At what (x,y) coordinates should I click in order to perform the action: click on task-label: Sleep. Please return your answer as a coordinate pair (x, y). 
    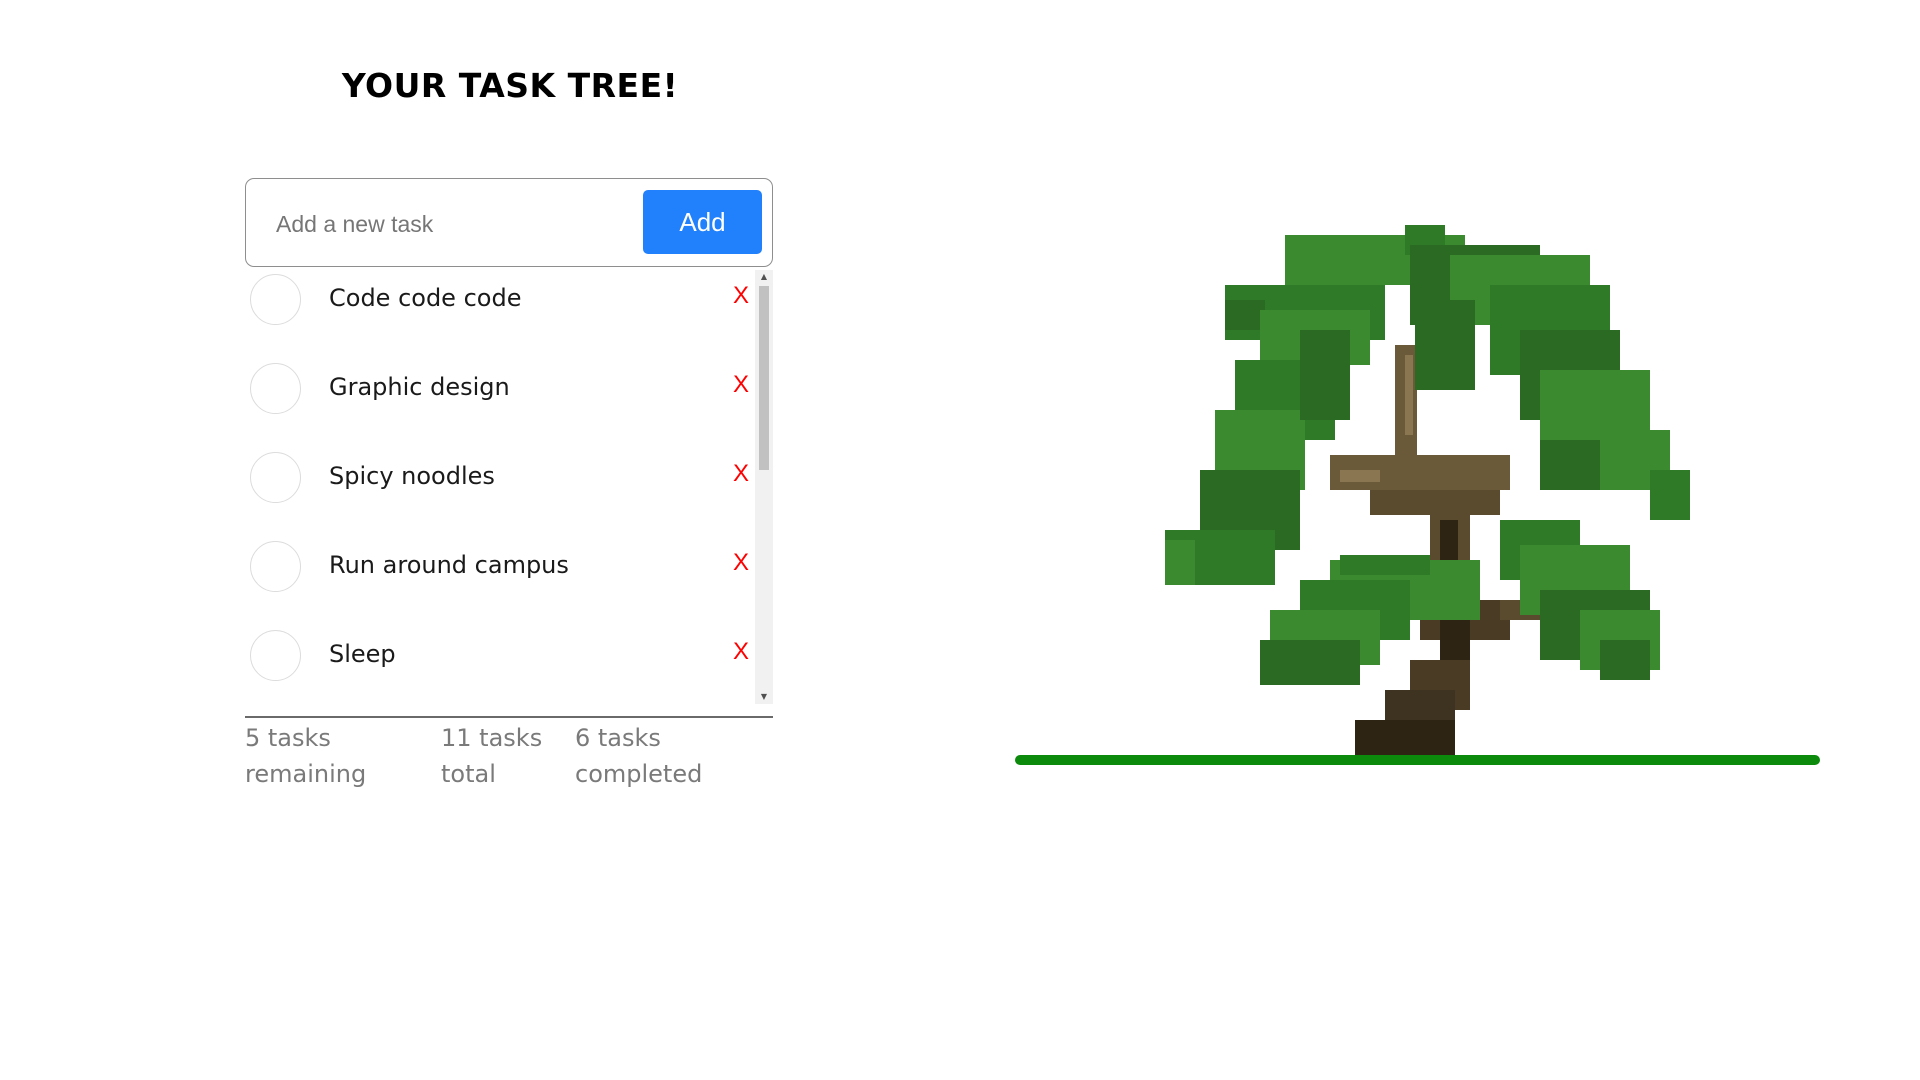
    Looking at the image, I should click on (362, 654).